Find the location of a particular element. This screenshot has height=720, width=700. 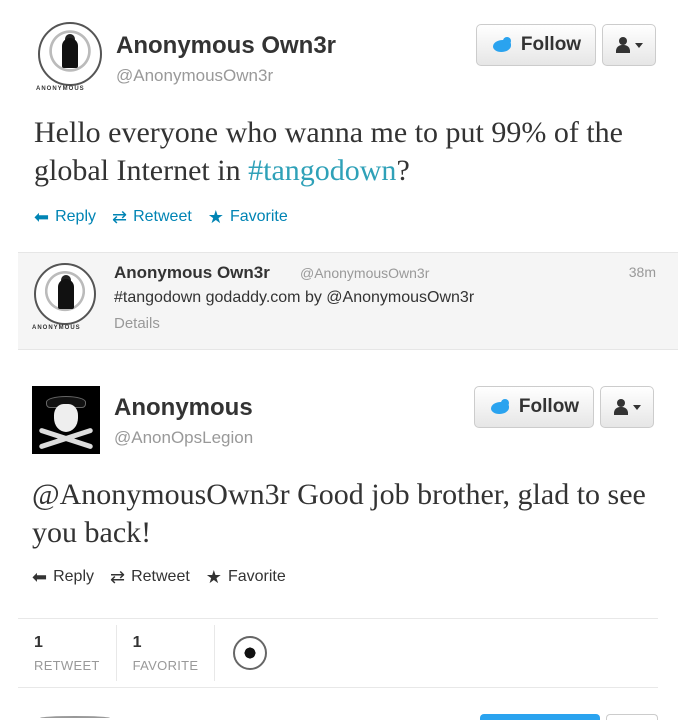

screen-name: @AnonOpsLegion is located at coordinates (183, 438).